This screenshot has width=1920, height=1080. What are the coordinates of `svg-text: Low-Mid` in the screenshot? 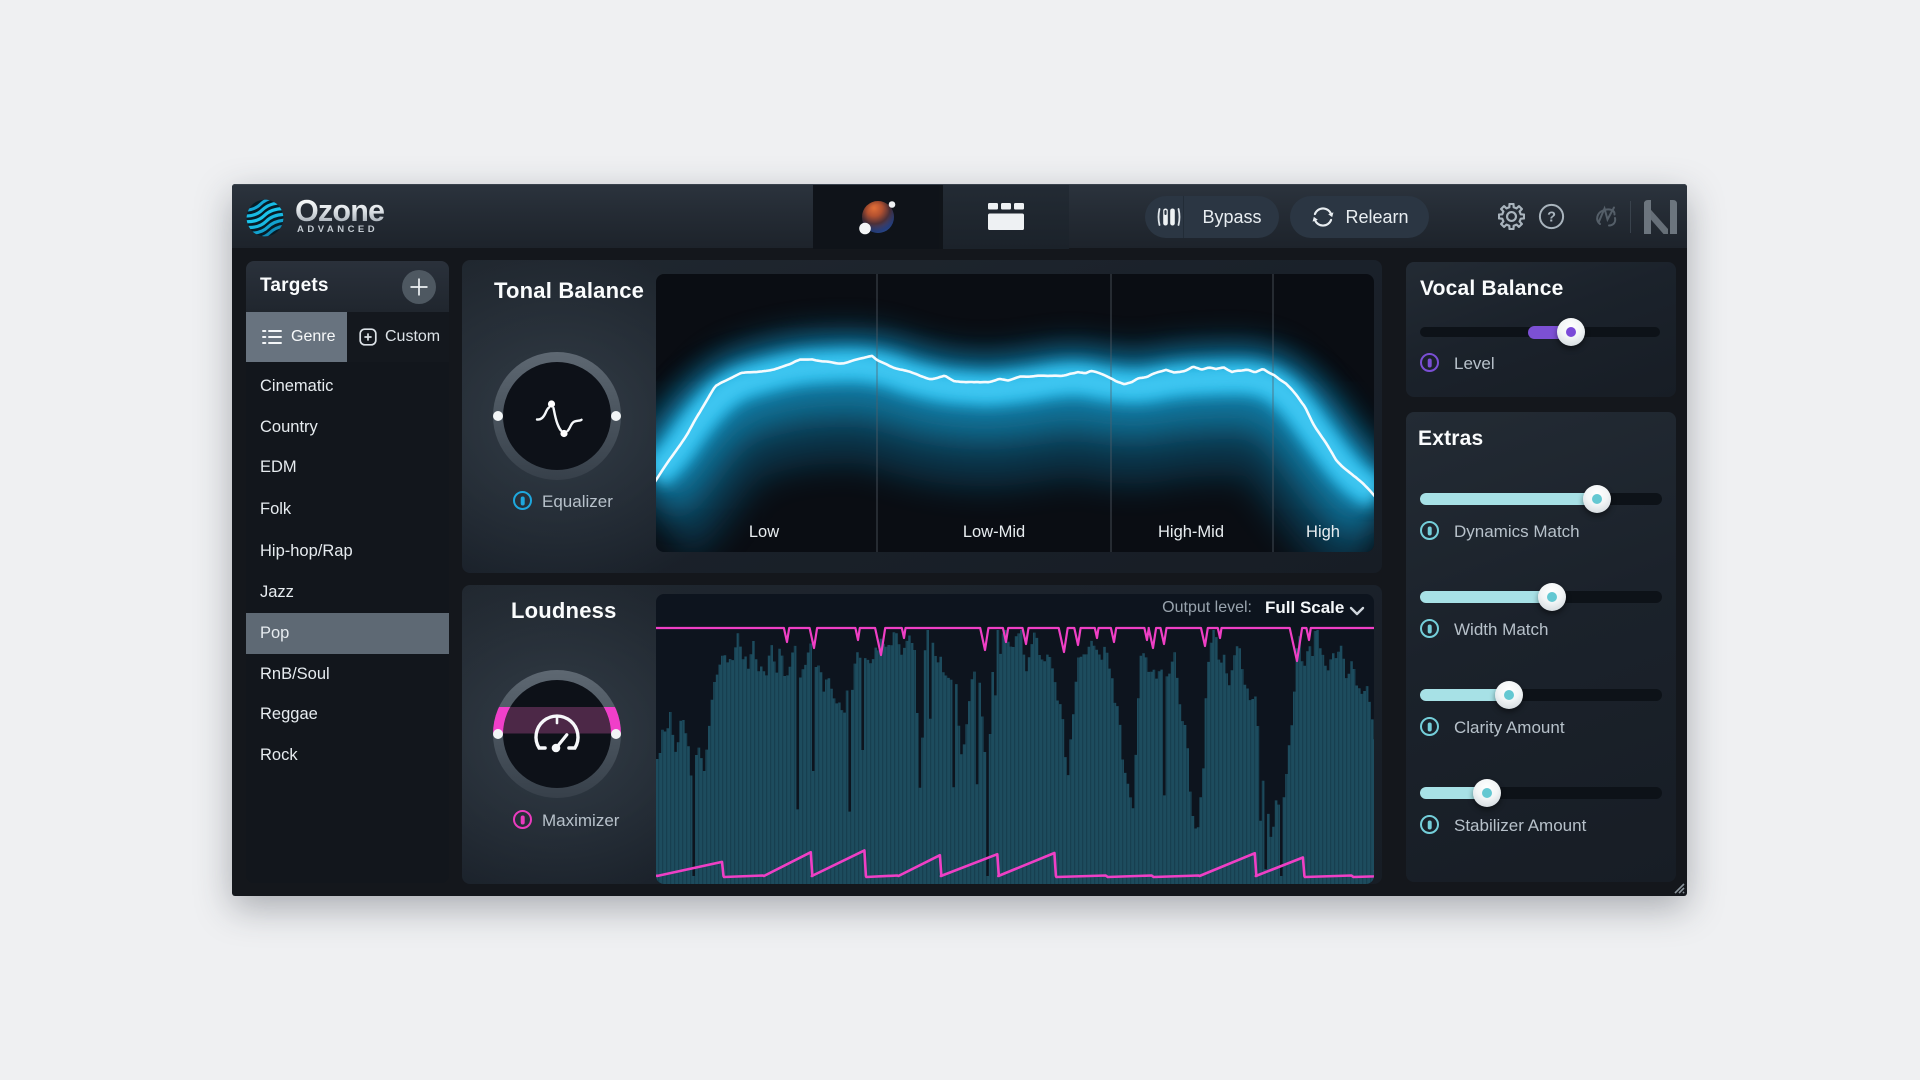 It's located at (994, 532).